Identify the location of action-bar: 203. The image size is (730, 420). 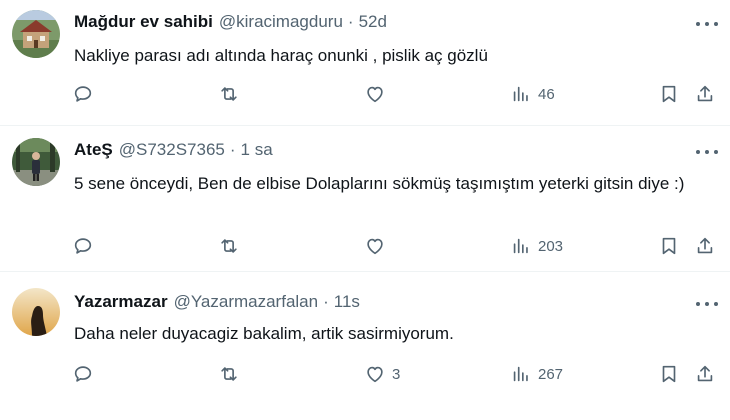
(396, 246).